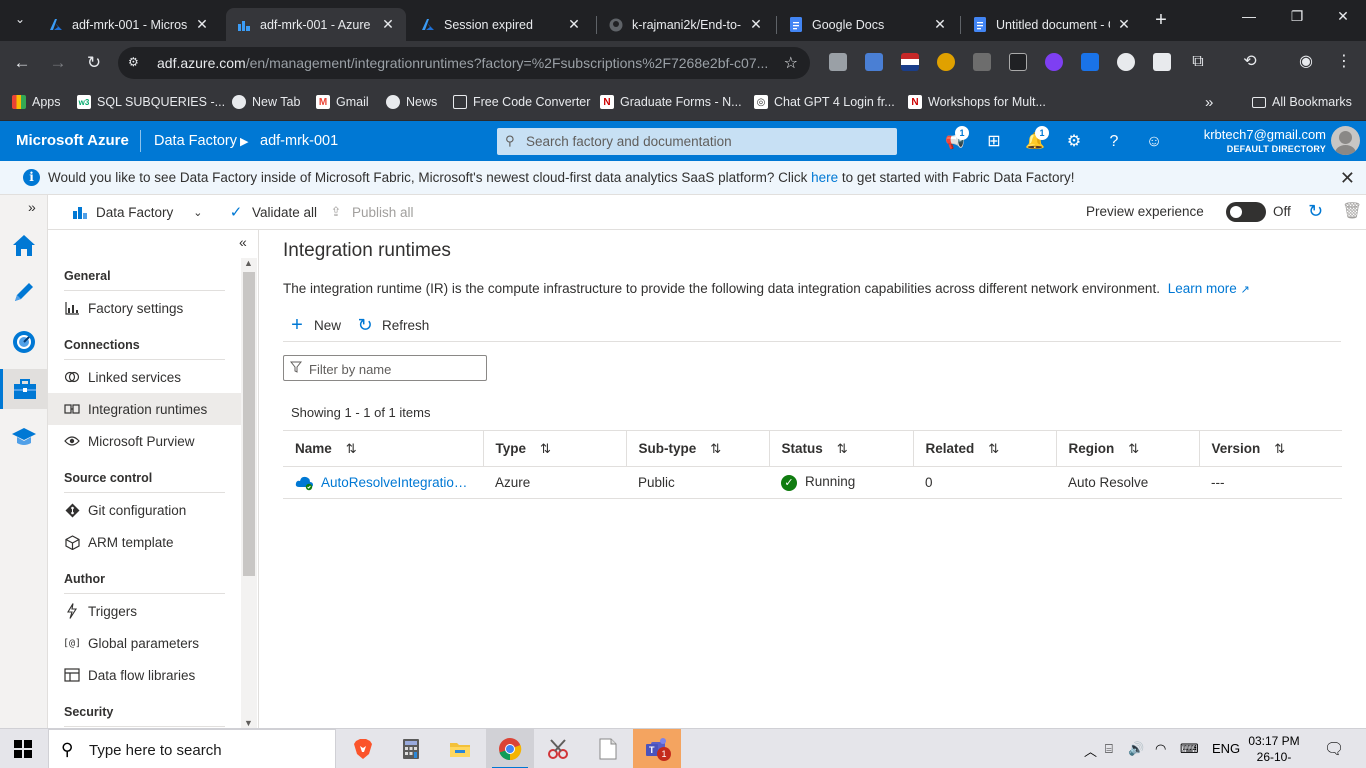 The image size is (1366, 768). What do you see at coordinates (144, 409) in the screenshot?
I see `nav-item-integration-runtimes: Integration runtimes` at bounding box center [144, 409].